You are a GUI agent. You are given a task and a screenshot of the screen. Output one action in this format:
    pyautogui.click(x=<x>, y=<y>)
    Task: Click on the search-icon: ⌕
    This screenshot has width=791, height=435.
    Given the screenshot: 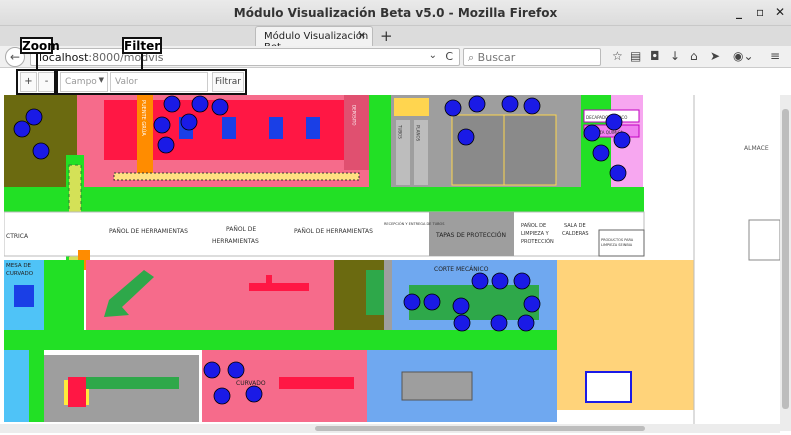 What is the action you would take?
    pyautogui.click(x=473, y=57)
    